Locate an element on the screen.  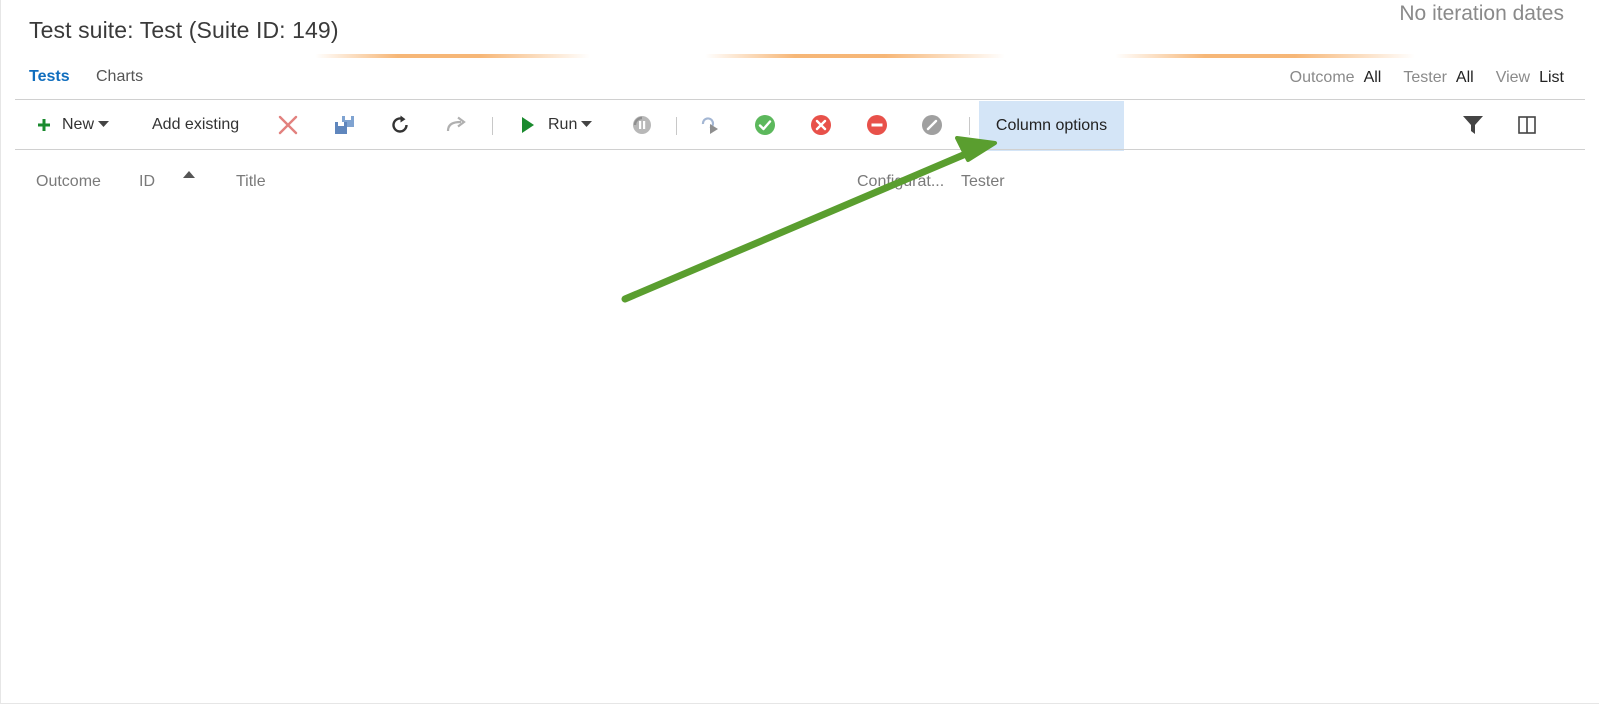
delete-button is located at coordinates (288, 124).